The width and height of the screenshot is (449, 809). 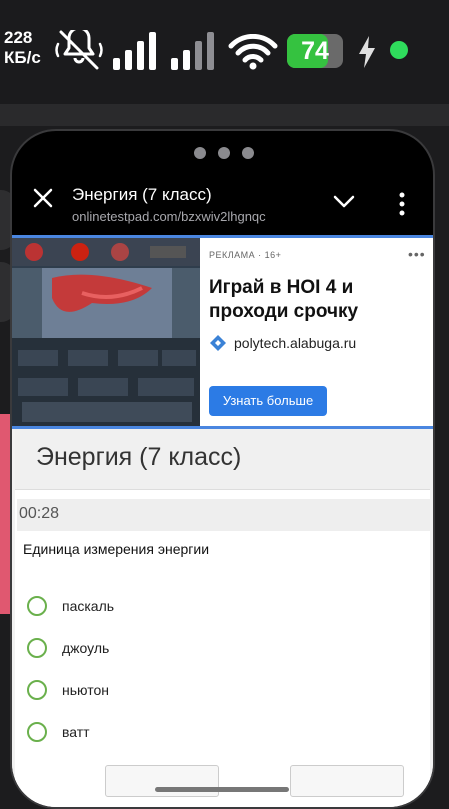 I want to click on ad-headline: Играй в HOI 4 и проходи срочку, so click(x=316, y=300).